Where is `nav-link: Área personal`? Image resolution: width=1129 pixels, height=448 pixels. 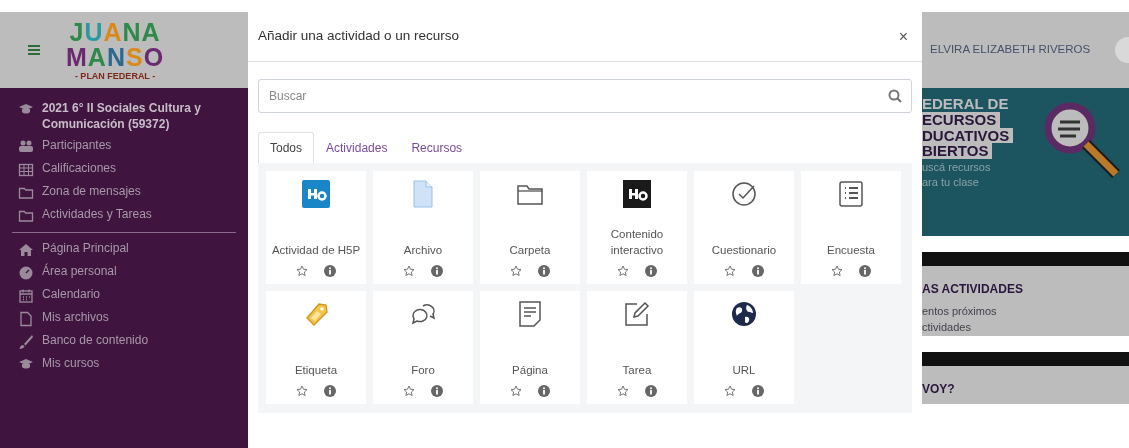
nav-link: Área personal is located at coordinates (79, 272).